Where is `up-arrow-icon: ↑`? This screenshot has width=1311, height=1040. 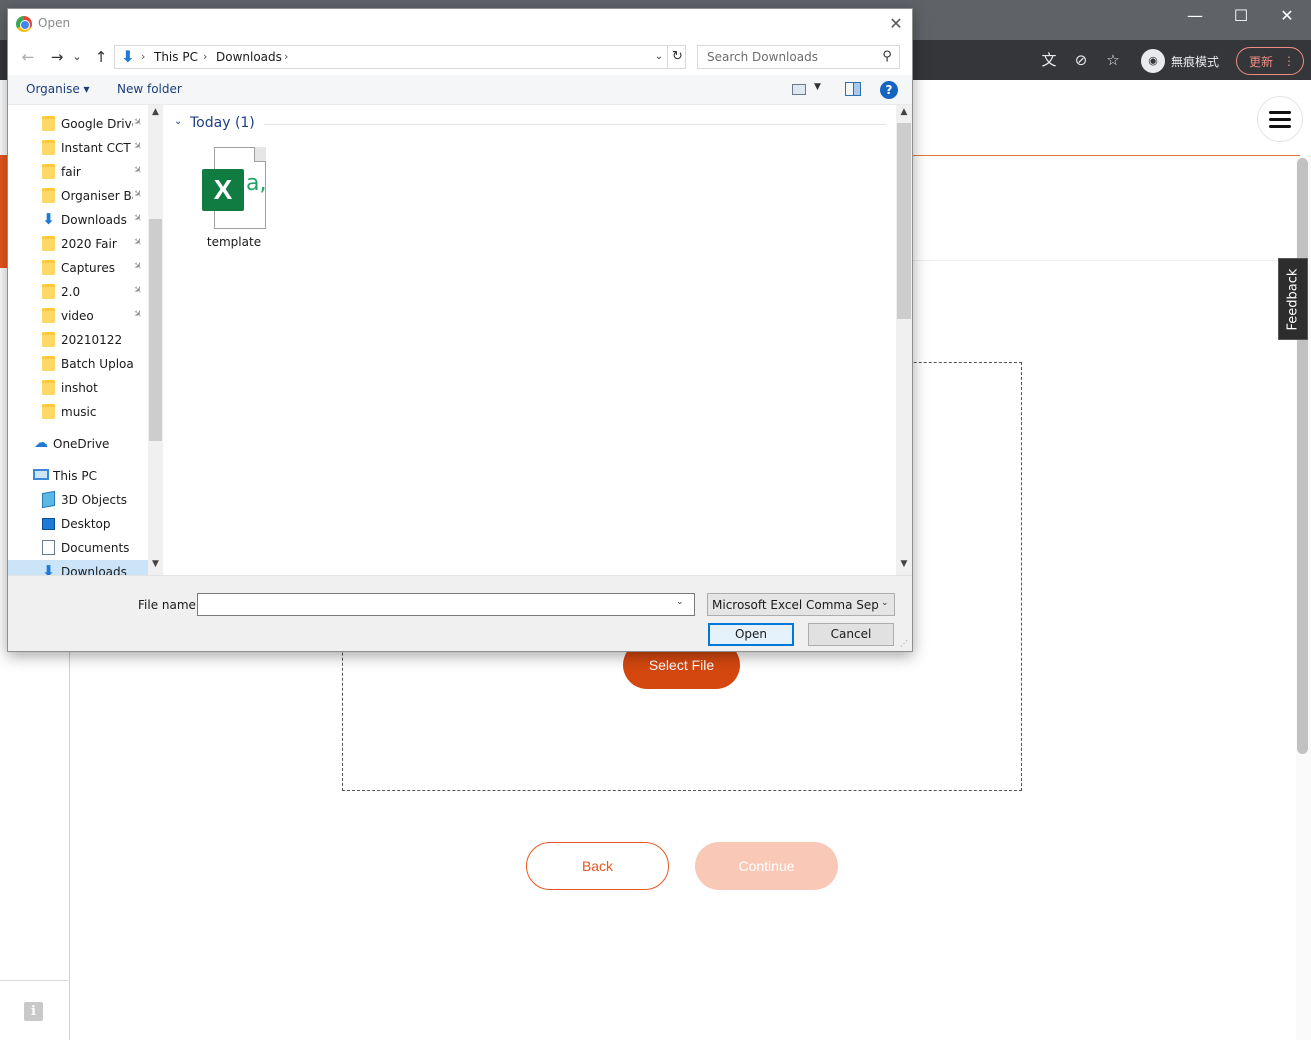
up-arrow-icon: ↑ is located at coordinates (101, 57).